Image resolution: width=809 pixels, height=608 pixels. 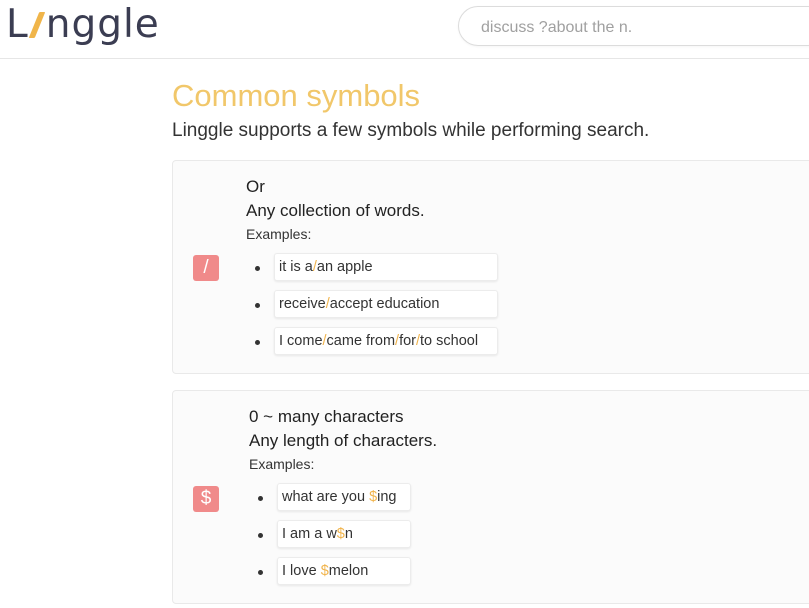 I want to click on symbol-name: Or, so click(x=255, y=186).